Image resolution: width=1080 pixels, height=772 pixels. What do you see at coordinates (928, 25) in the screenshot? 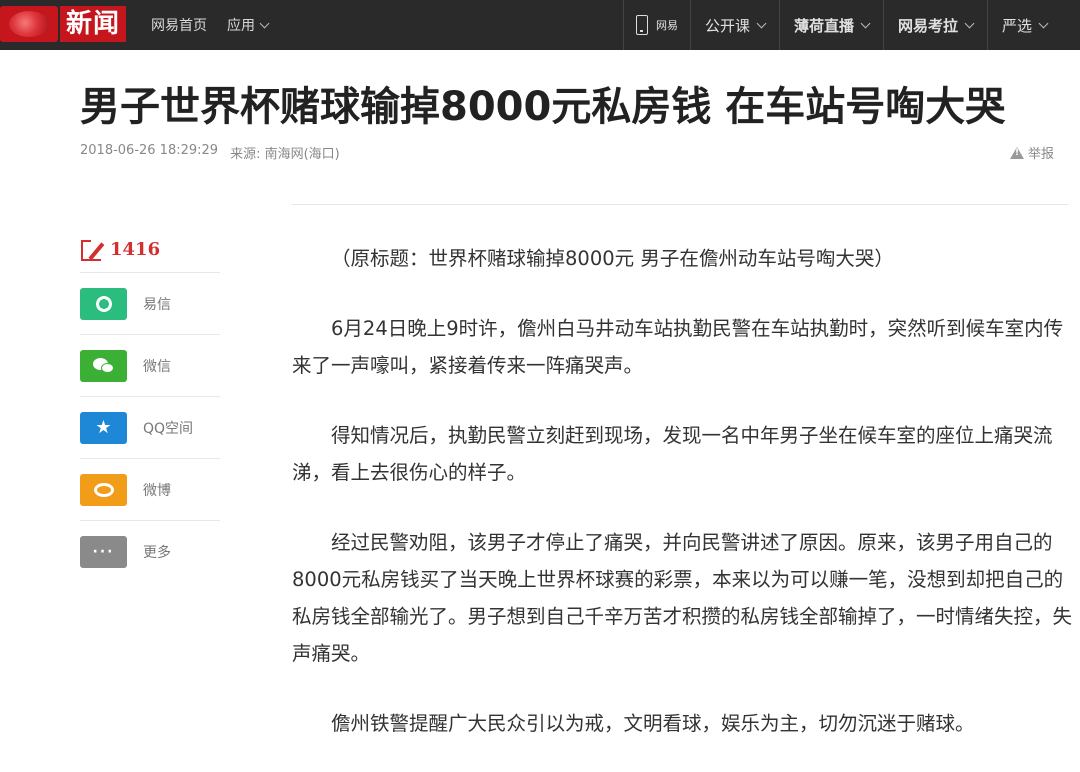
I see `exam-label: 网易考拉` at bounding box center [928, 25].